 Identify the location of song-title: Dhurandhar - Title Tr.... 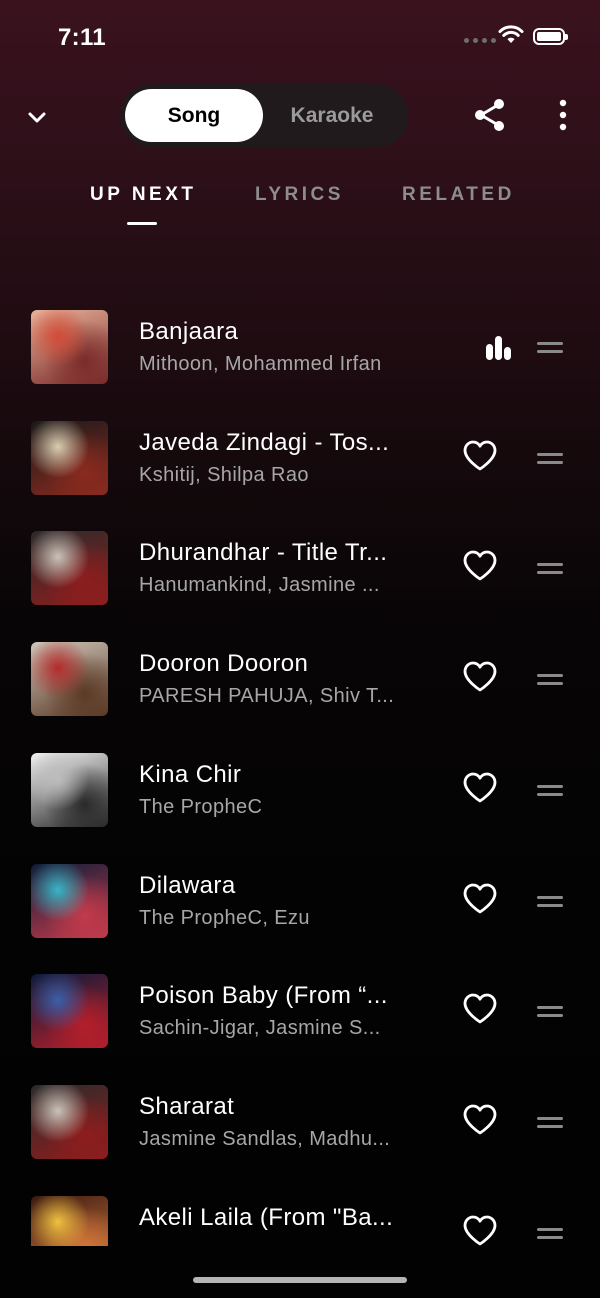
(263, 553).